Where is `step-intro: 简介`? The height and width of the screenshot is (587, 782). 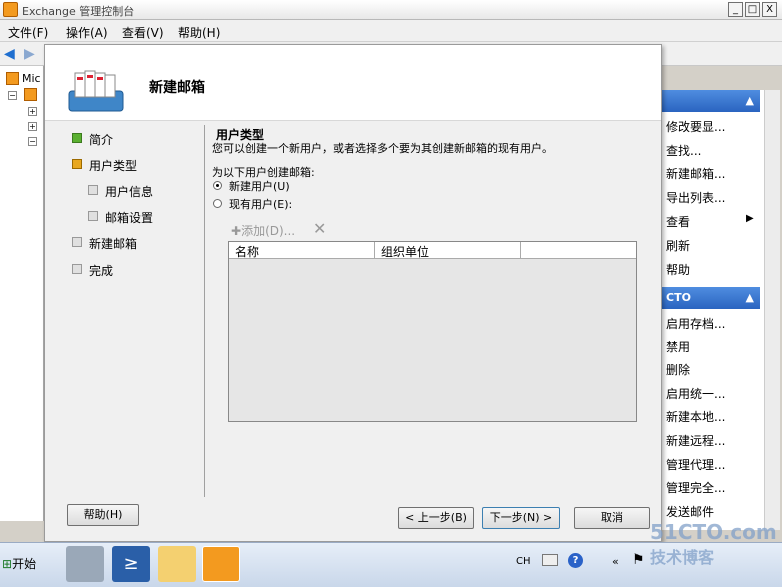
step-intro: 简介 is located at coordinates (93, 139).